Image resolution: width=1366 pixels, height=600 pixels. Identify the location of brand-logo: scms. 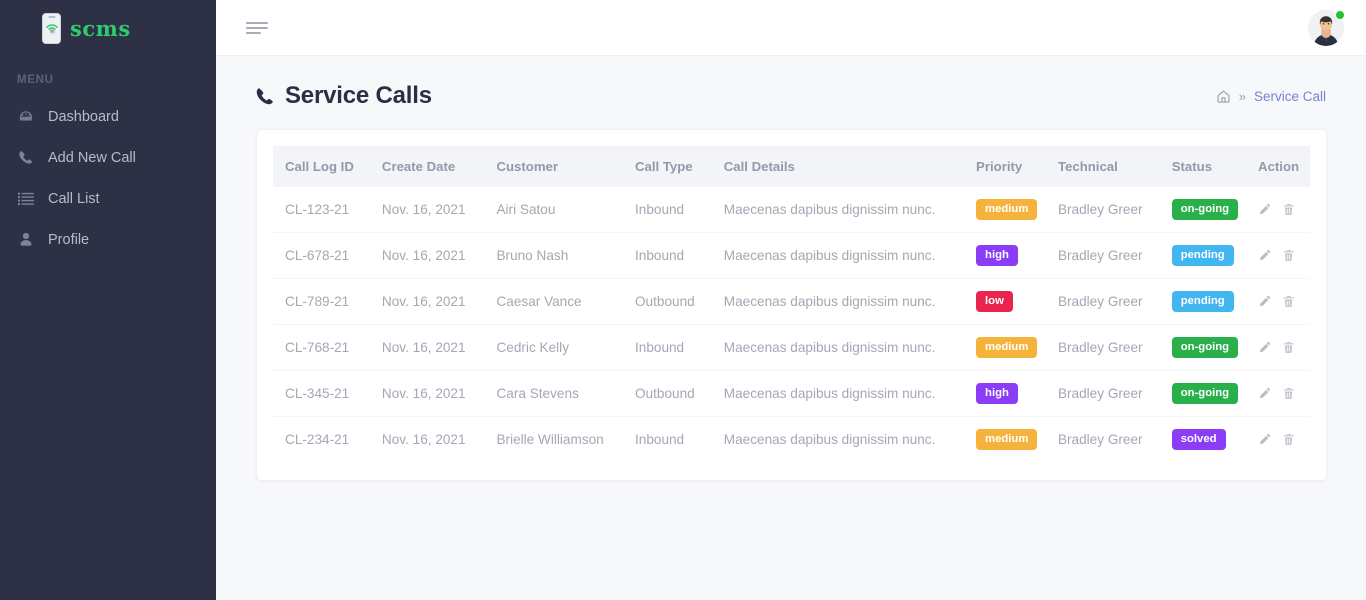
(108, 28).